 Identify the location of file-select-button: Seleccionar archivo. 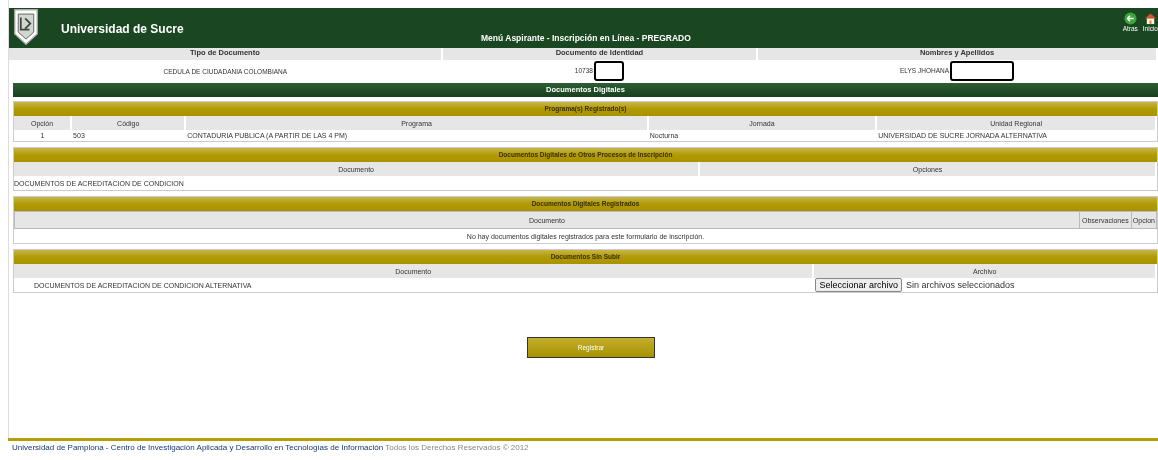
(858, 285).